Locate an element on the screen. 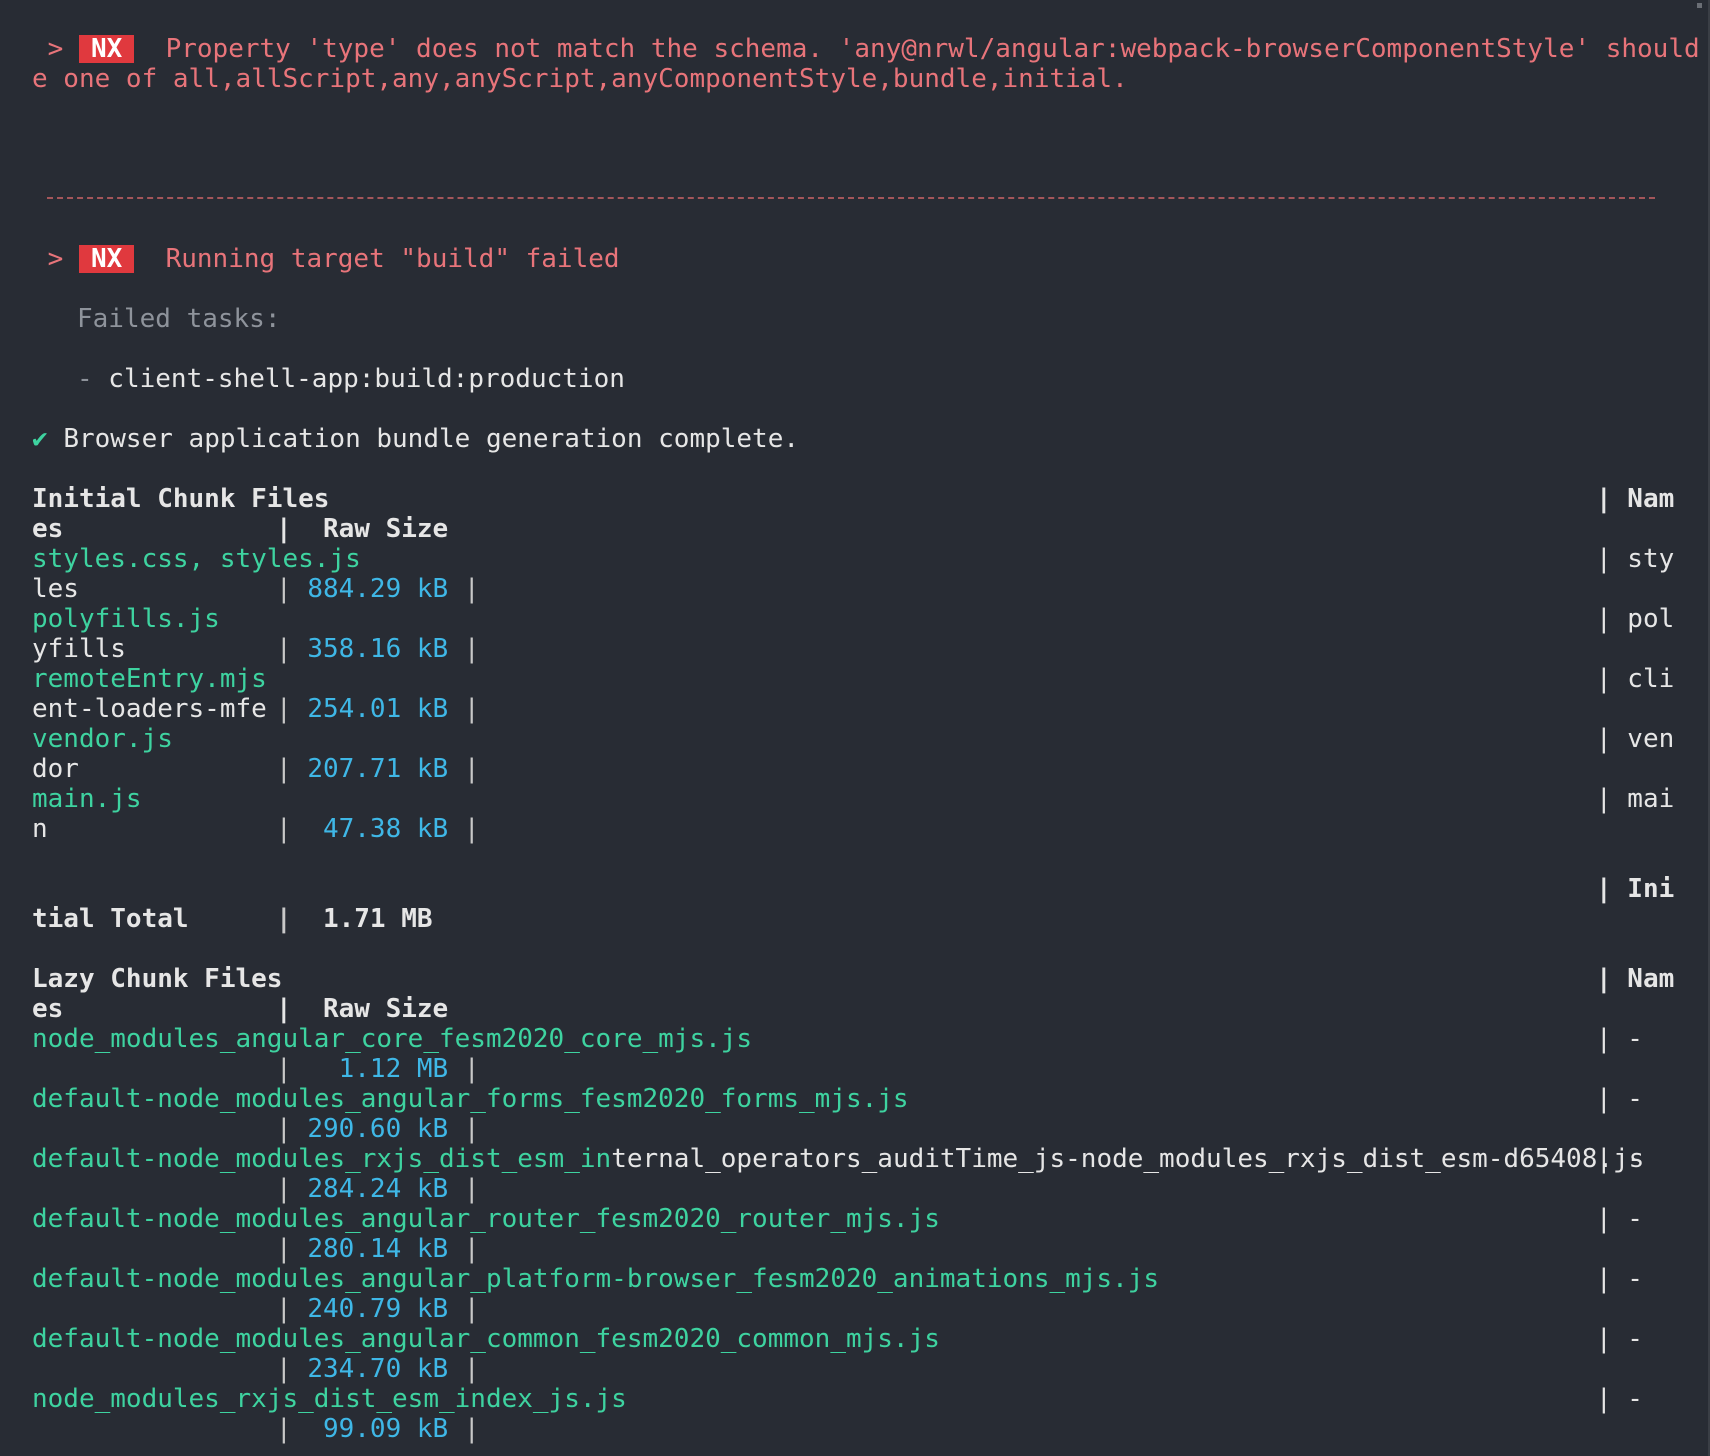  initial-row-file: vendor.js is located at coordinates (102, 739).